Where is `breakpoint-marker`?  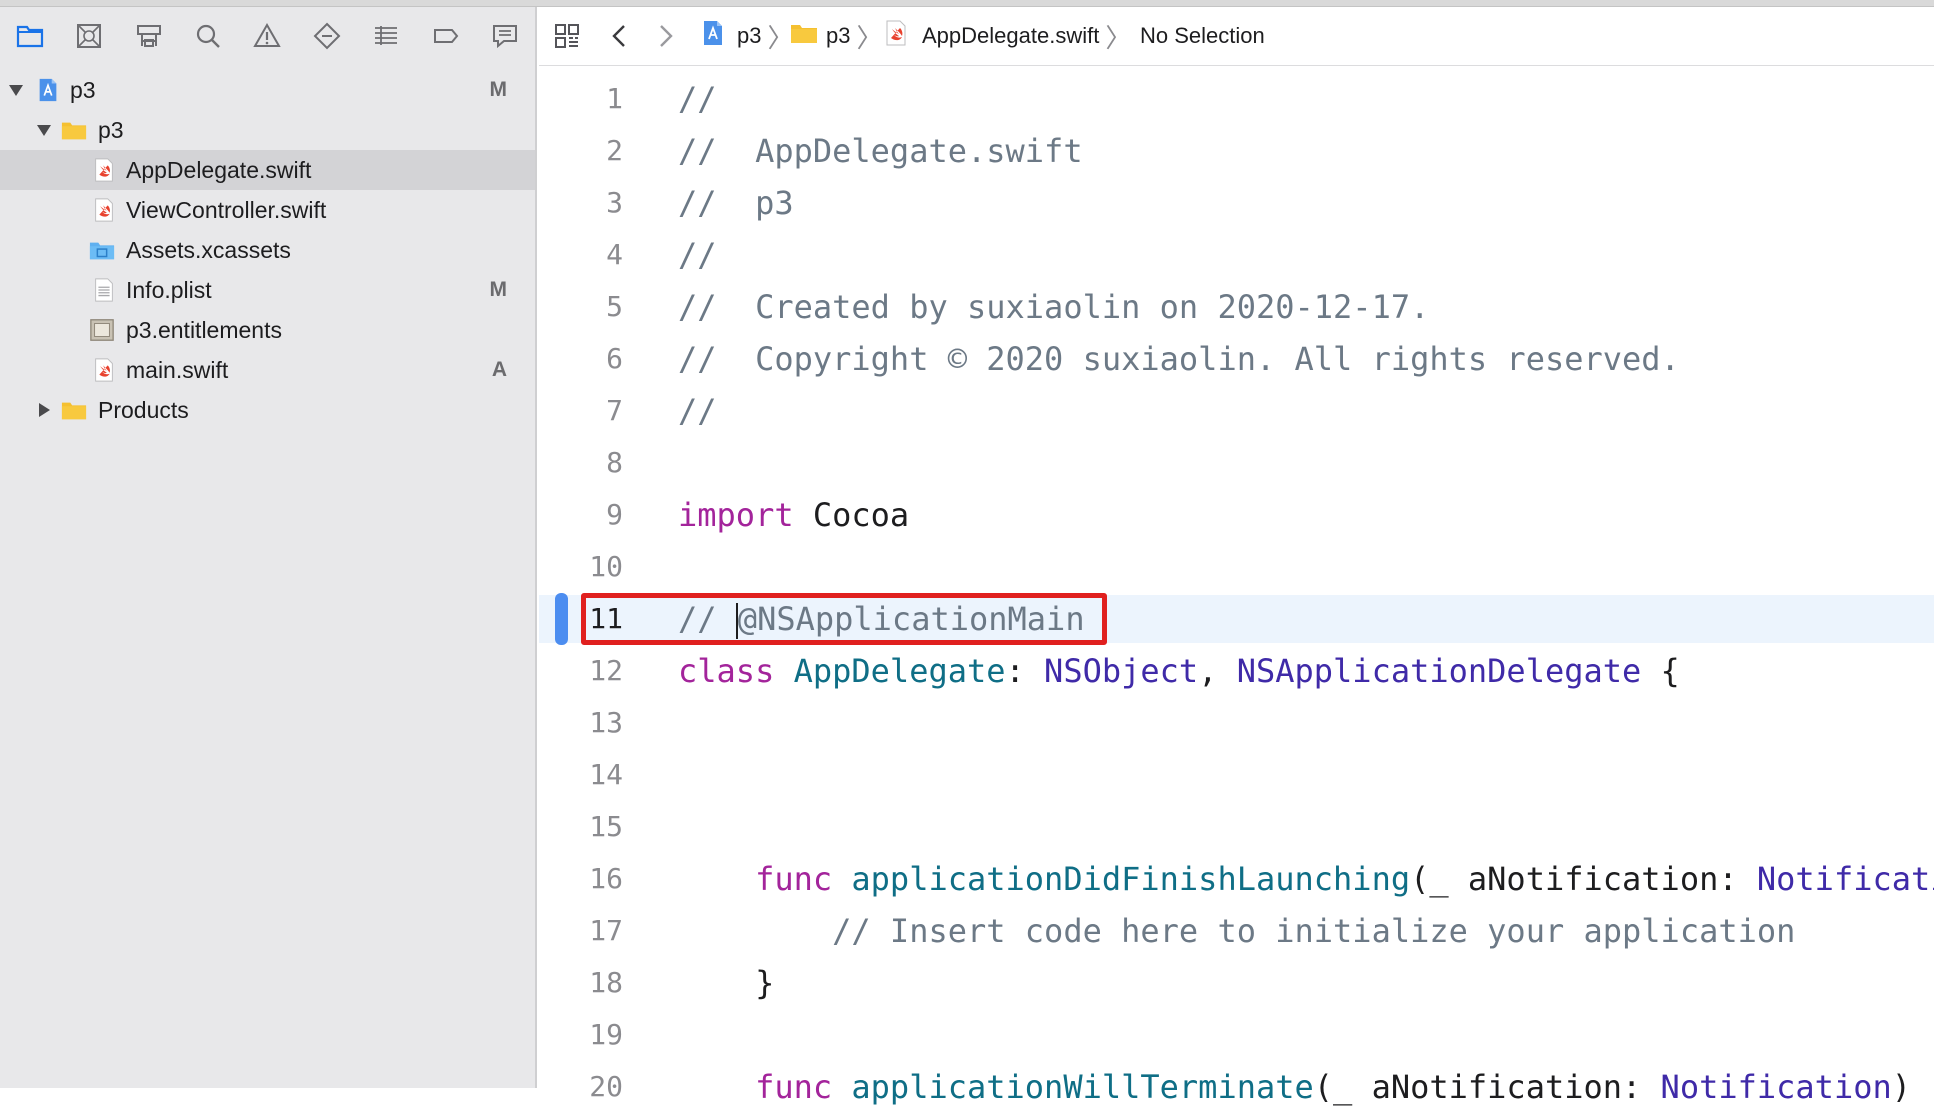
breakpoint-marker is located at coordinates (561, 619).